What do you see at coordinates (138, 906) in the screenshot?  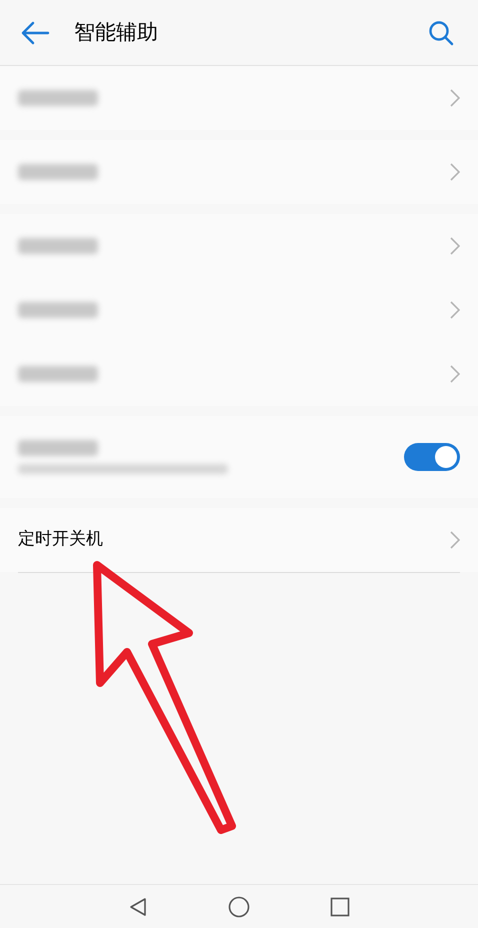 I see `back-nav-icon` at bounding box center [138, 906].